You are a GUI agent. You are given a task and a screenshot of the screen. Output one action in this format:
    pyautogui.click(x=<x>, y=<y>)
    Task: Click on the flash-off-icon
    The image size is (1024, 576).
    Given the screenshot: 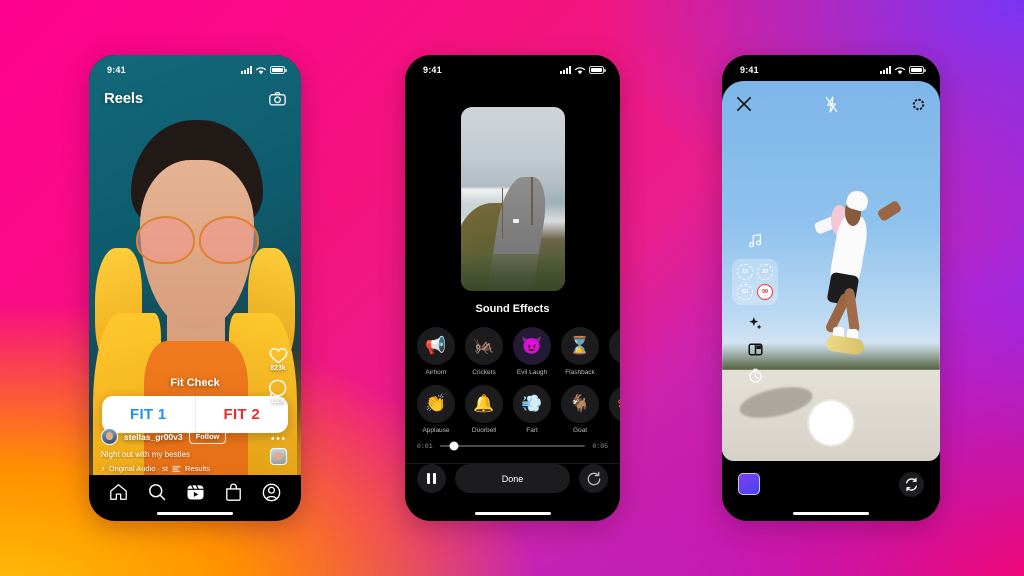 What is the action you would take?
    pyautogui.click(x=831, y=104)
    